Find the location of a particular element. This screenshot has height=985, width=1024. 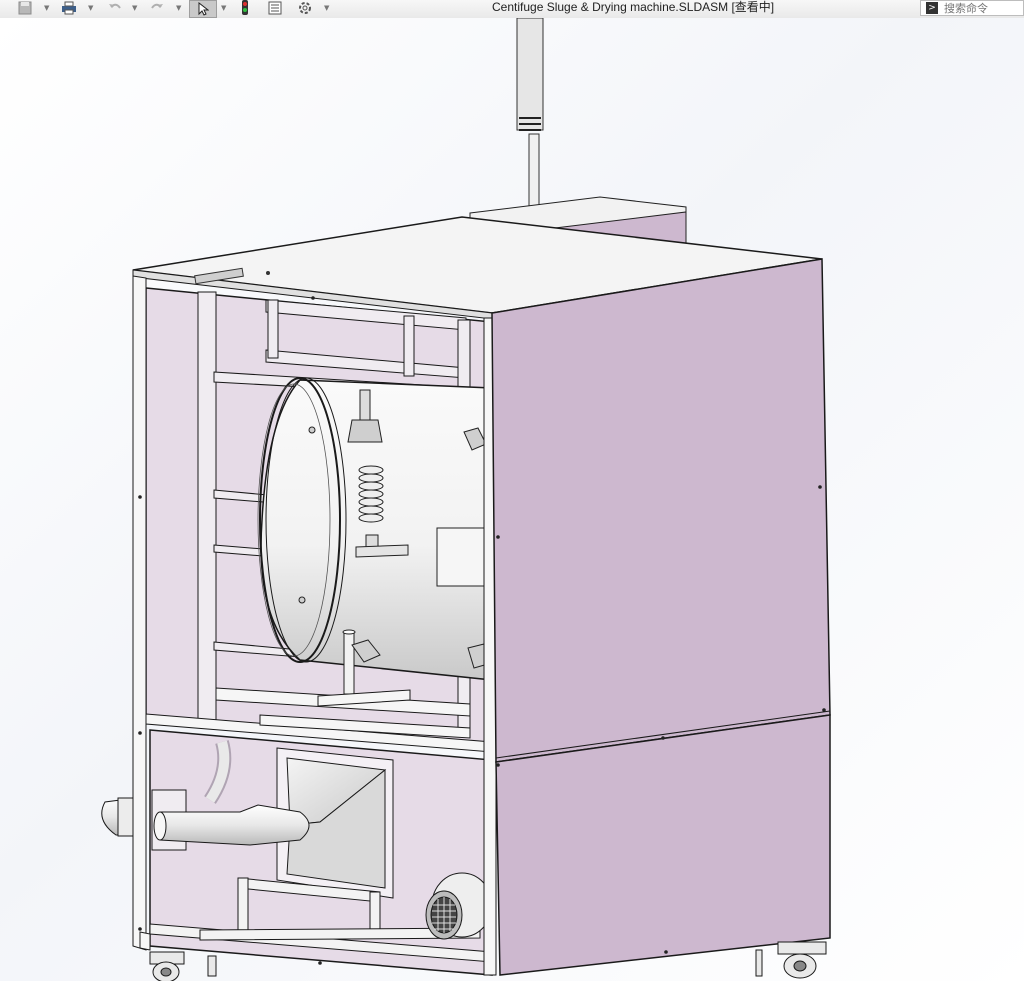

save-icon is located at coordinates (25, 8).